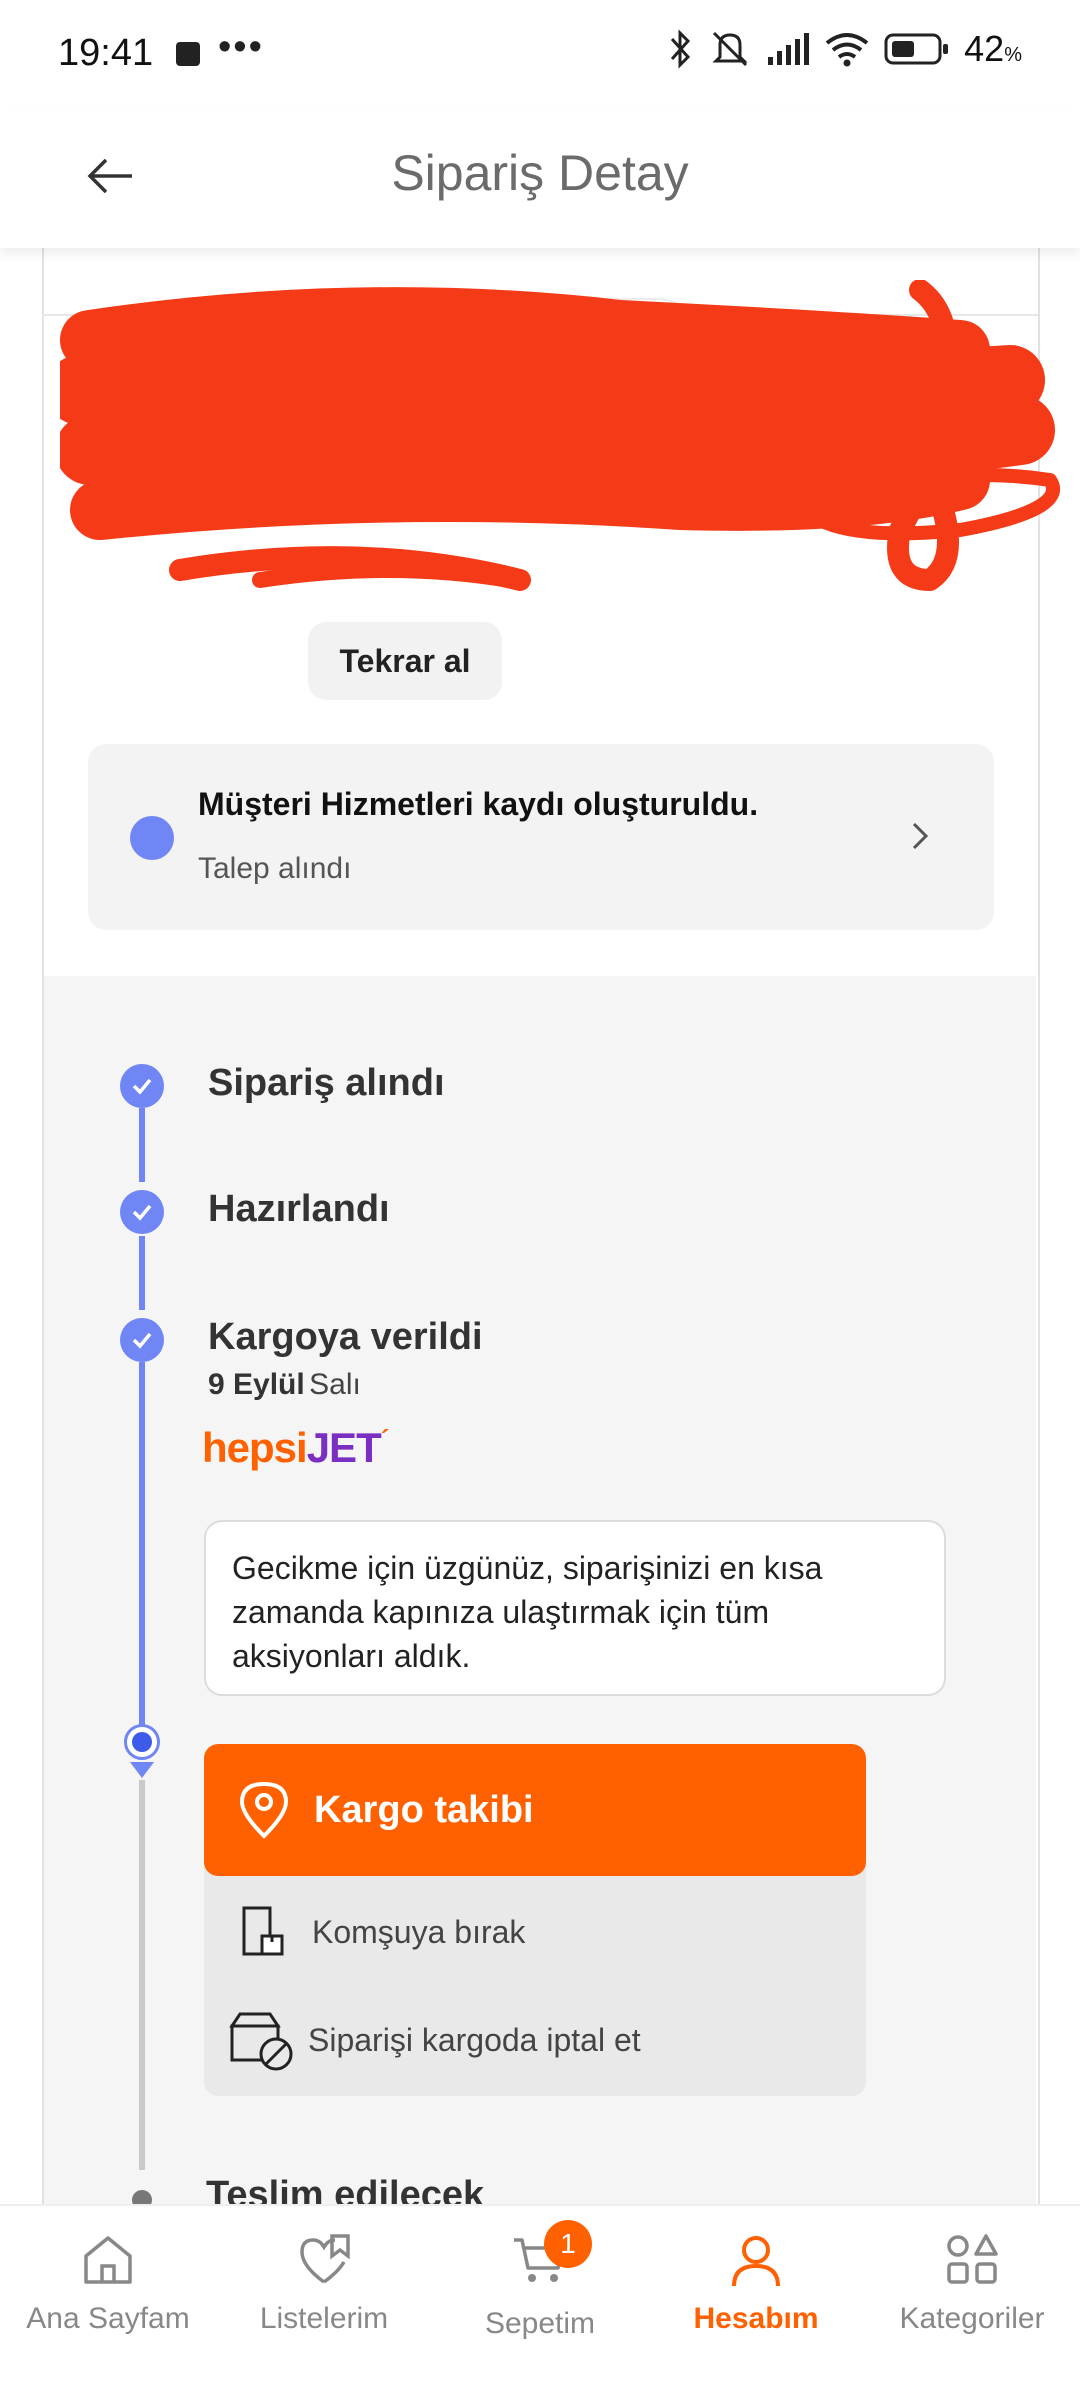 Image resolution: width=1080 pixels, height=2402 pixels. Describe the element at coordinates (405, 661) in the screenshot. I see `repurchase-button: Tekrar al` at that location.